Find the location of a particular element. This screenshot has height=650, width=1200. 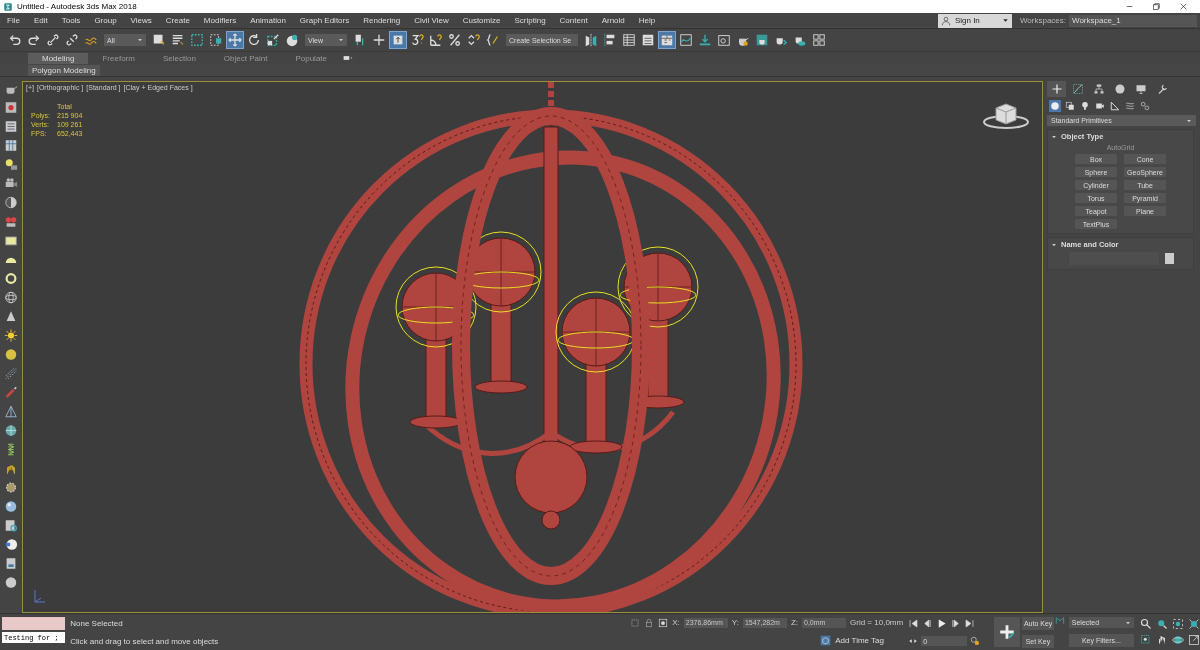

ribbon-options-icon is located at coordinates (348, 58).